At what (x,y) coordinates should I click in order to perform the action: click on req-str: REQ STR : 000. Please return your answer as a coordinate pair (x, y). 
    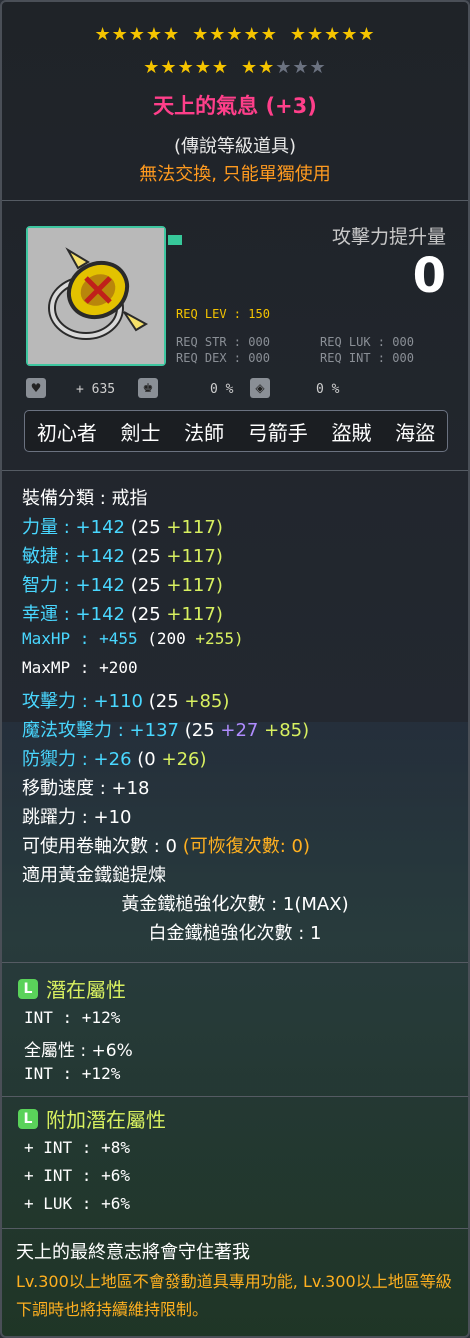
    Looking at the image, I should click on (223, 342).